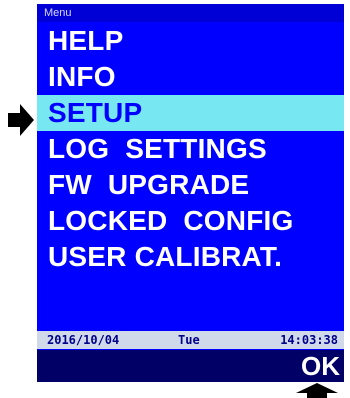  What do you see at coordinates (190, 77) in the screenshot?
I see `menu-item-info: INFO` at bounding box center [190, 77].